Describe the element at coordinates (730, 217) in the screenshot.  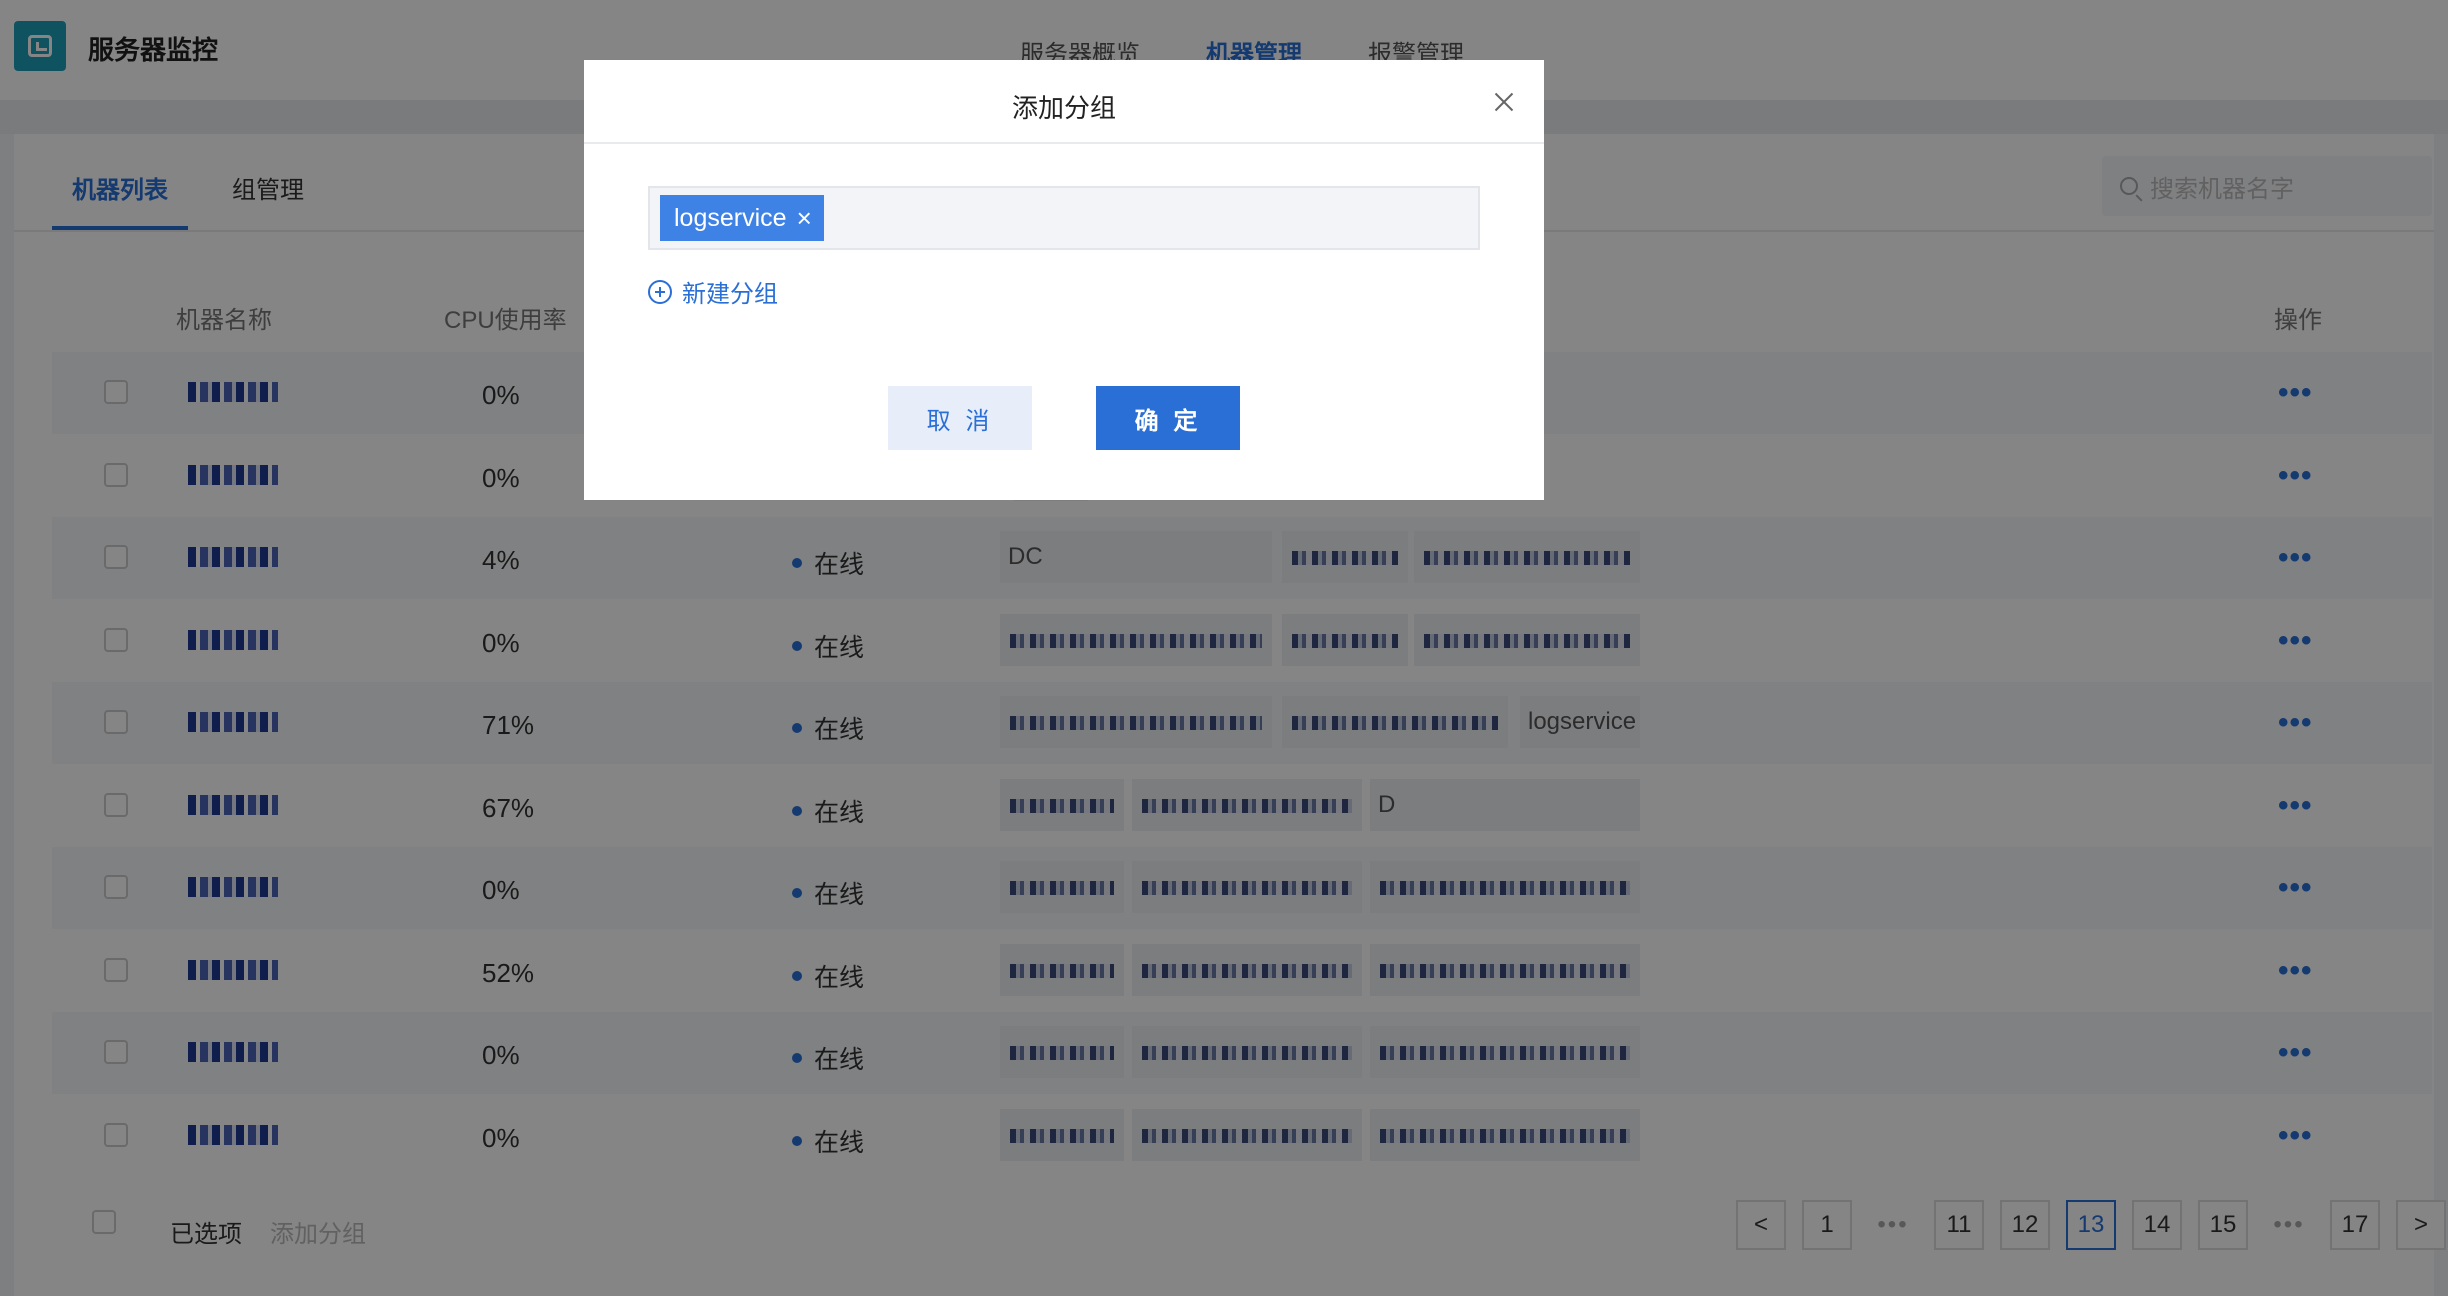
I see `chip-label: logservice` at that location.